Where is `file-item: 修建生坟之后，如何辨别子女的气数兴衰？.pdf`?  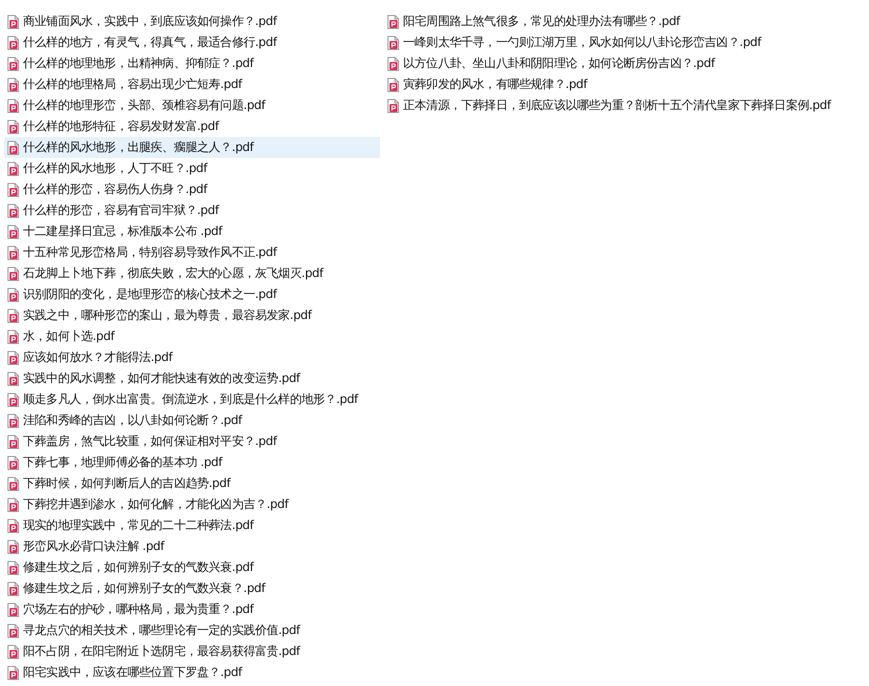 file-item: 修建生坟之后，如何辨别子女的气数兴衰？.pdf is located at coordinates (192, 588).